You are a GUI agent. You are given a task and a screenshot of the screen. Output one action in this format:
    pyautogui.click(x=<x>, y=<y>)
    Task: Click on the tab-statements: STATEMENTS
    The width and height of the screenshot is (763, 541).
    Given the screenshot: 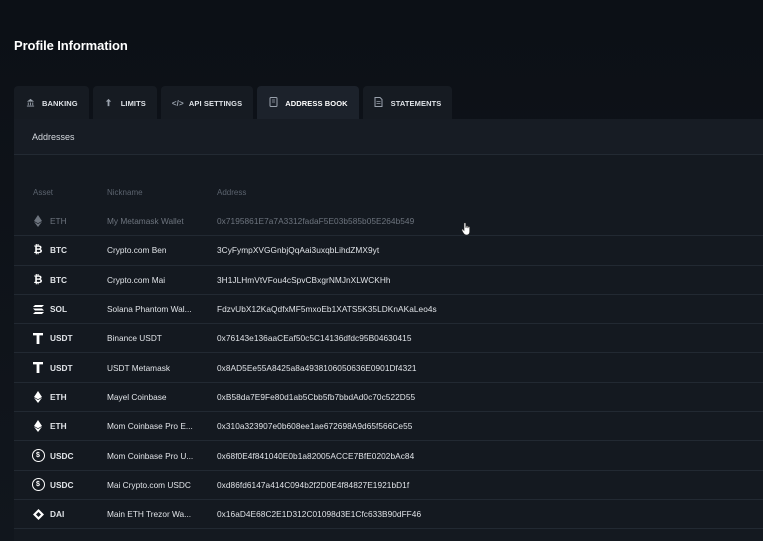 What is the action you would take?
    pyautogui.click(x=407, y=103)
    